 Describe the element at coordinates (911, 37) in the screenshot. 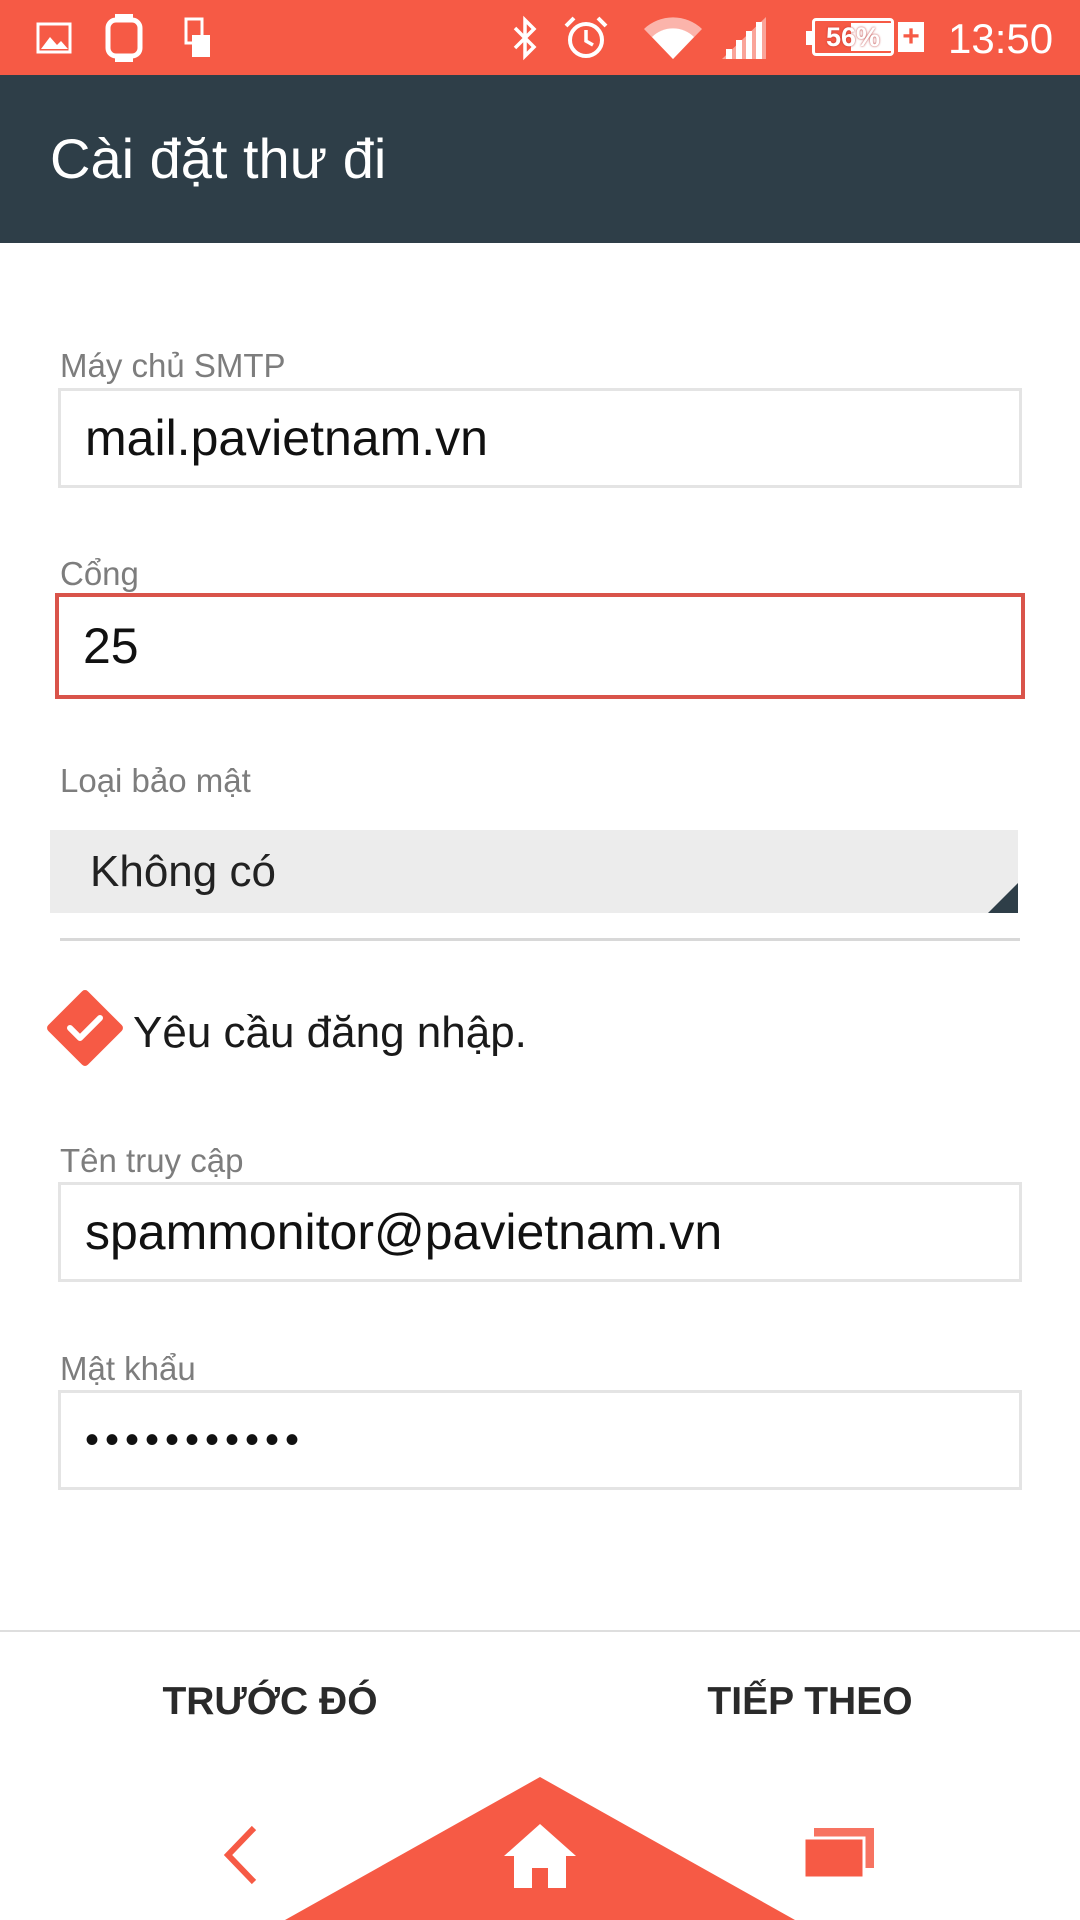

I see `charging-icon: +` at that location.